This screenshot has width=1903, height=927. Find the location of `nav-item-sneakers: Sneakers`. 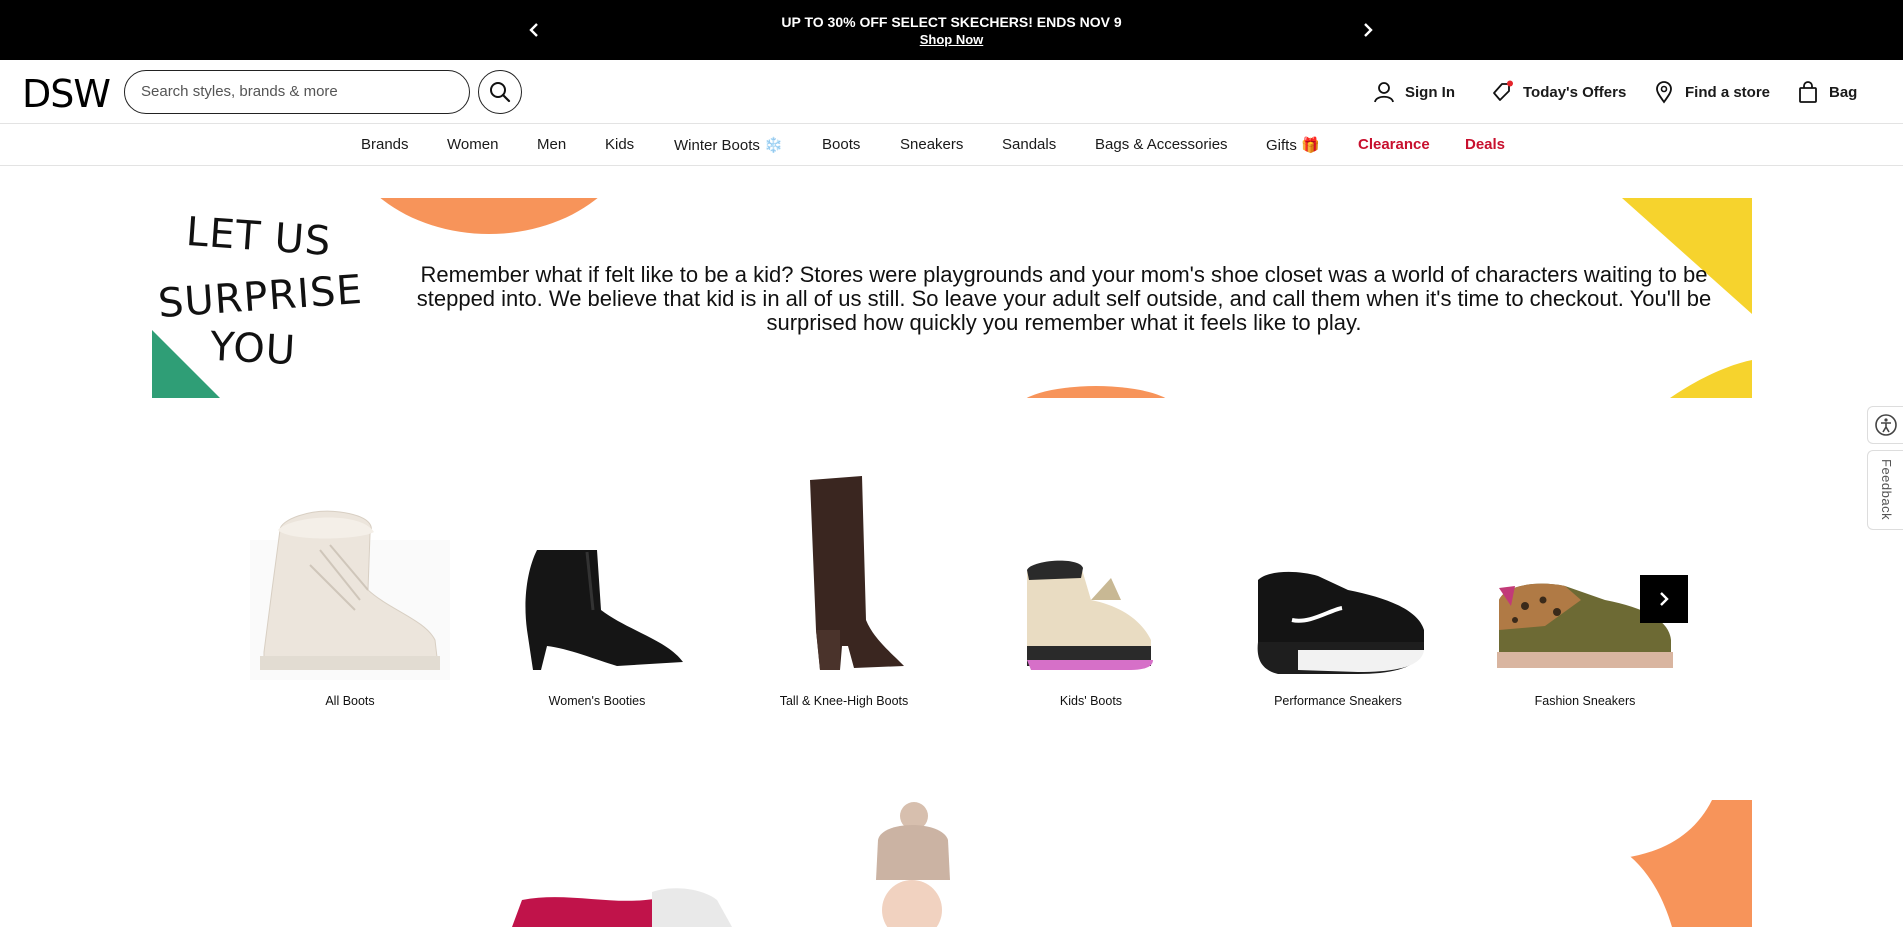

nav-item-sneakers: Sneakers is located at coordinates (931, 144).